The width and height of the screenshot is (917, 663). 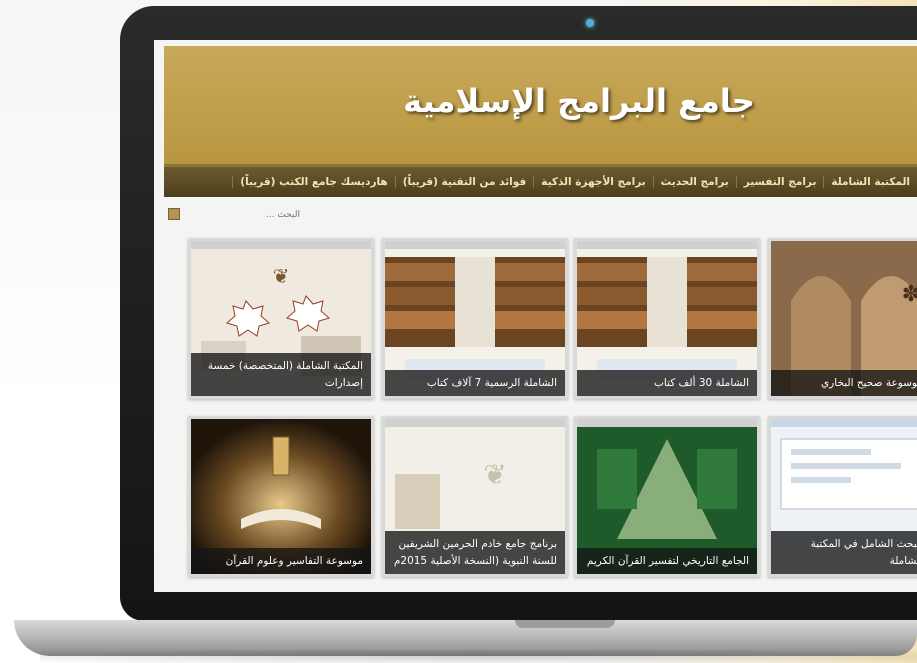 What do you see at coordinates (281, 496) in the screenshot?
I see `card-tafsir-encyclopedia: موسوعة التفاسير وعلوم القرآن` at bounding box center [281, 496].